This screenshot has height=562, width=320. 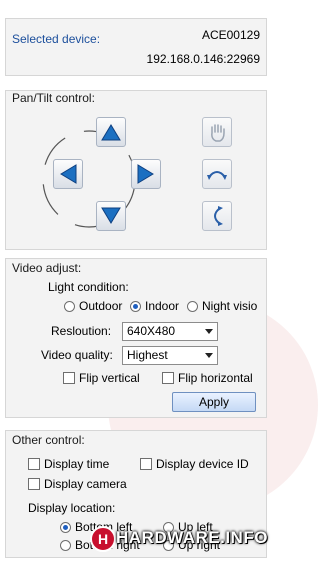 What do you see at coordinates (103, 539) in the screenshot?
I see `watermark-logo-badge: H` at bounding box center [103, 539].